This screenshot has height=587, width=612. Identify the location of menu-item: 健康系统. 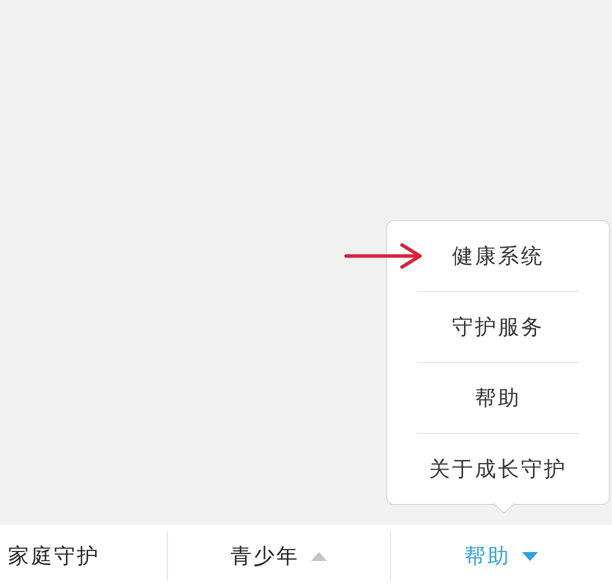
(498, 256).